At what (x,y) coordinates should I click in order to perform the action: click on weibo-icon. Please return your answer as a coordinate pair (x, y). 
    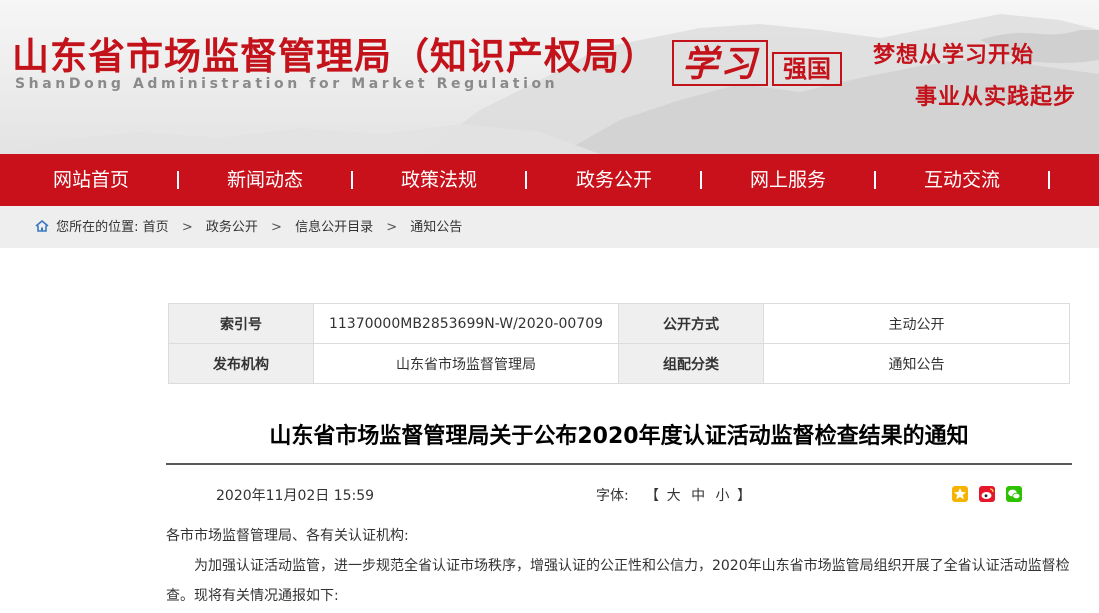
    Looking at the image, I should click on (987, 494).